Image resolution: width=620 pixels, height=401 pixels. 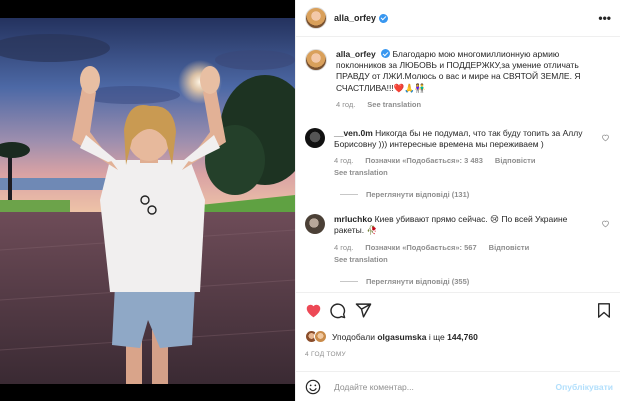 What do you see at coordinates (470, 104) in the screenshot?
I see `caption-meta: 4 год. See translation` at bounding box center [470, 104].